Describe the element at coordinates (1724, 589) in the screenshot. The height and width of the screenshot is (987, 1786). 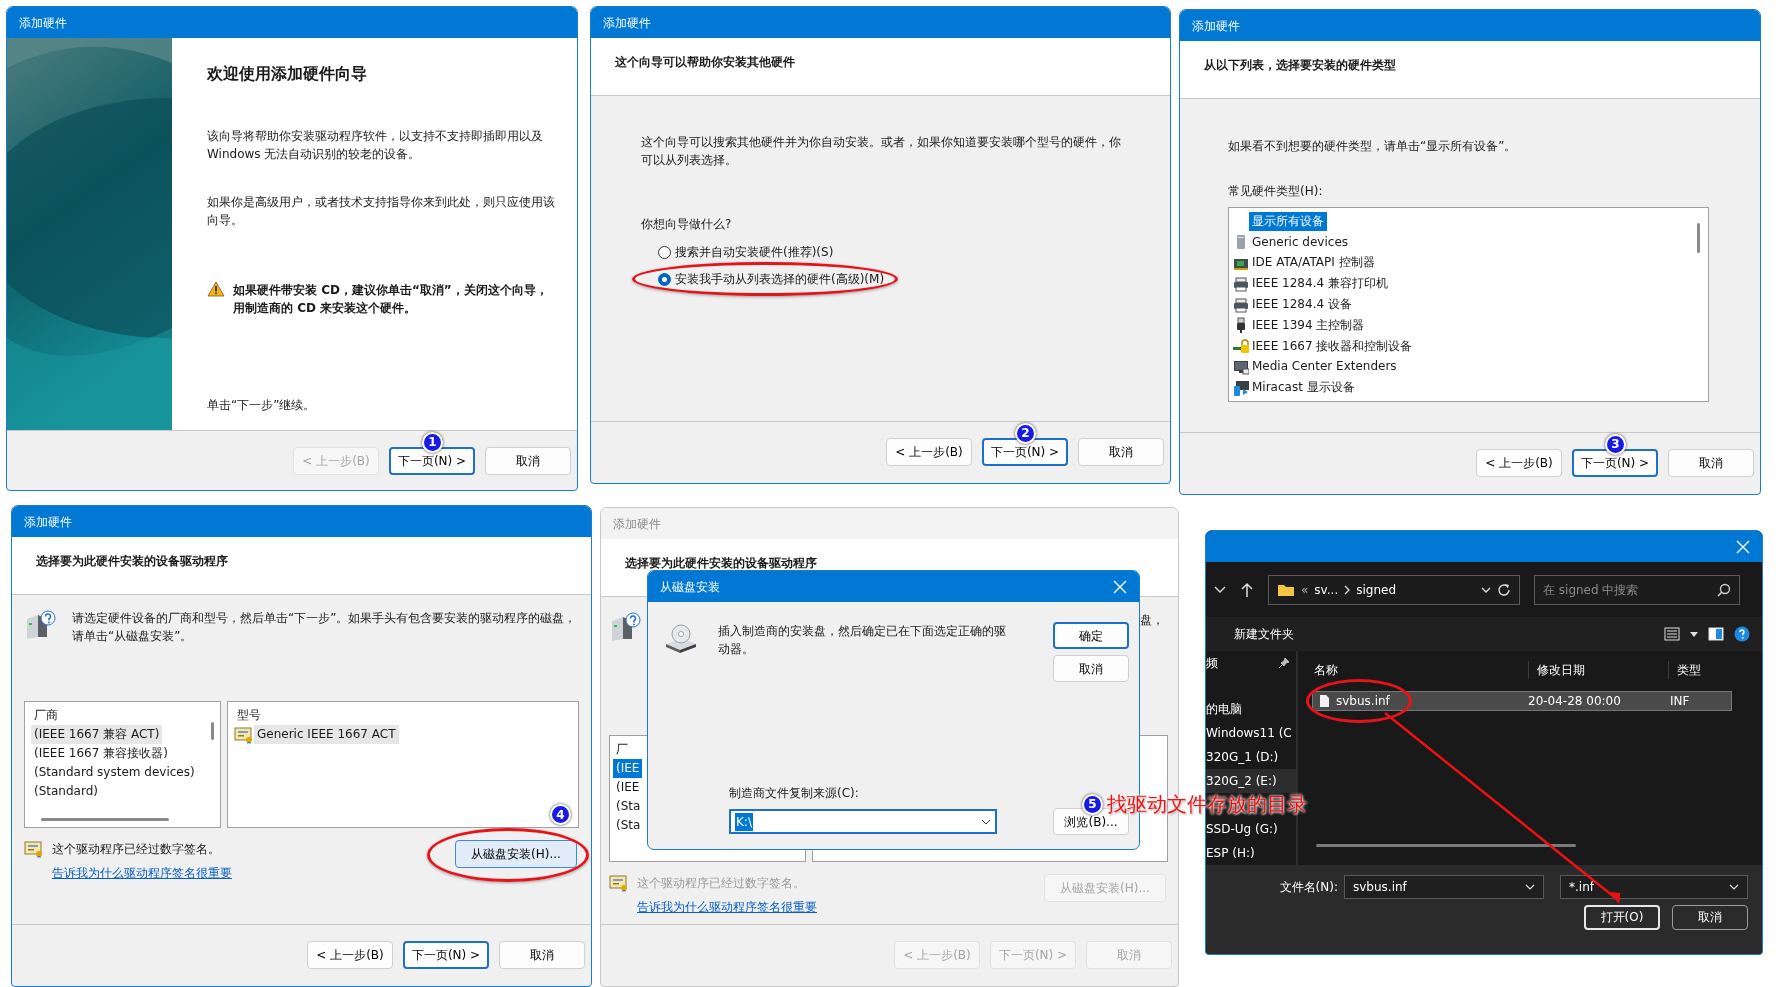
I see `search-icon` at that location.